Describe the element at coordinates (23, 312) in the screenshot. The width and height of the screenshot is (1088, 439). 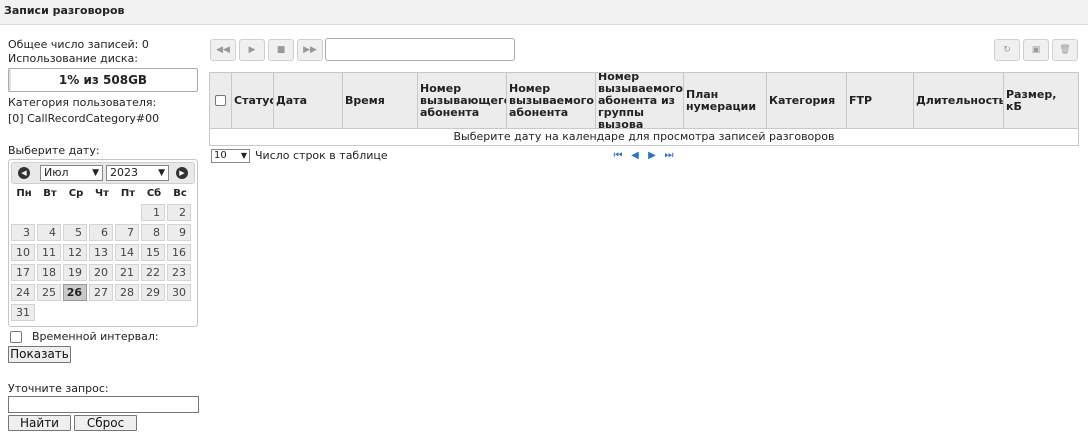
I see `calendar-day: 31` at that location.